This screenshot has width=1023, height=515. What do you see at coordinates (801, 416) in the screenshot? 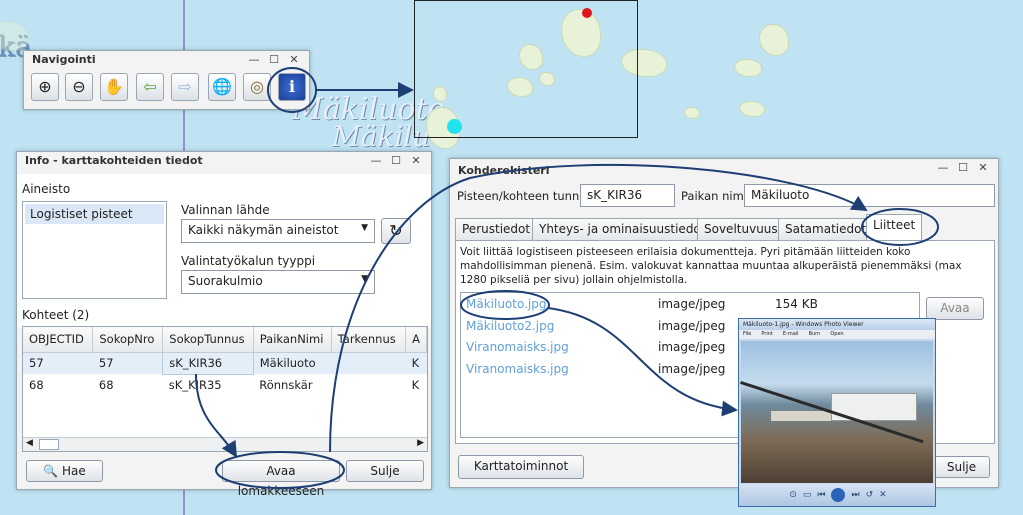
I see `photo-building` at bounding box center [801, 416].